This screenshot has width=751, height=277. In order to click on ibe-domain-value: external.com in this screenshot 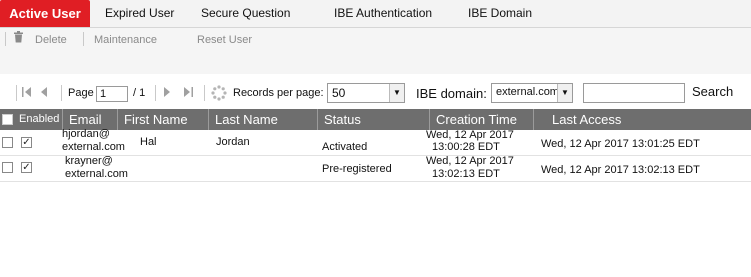, I will do `click(527, 92)`.